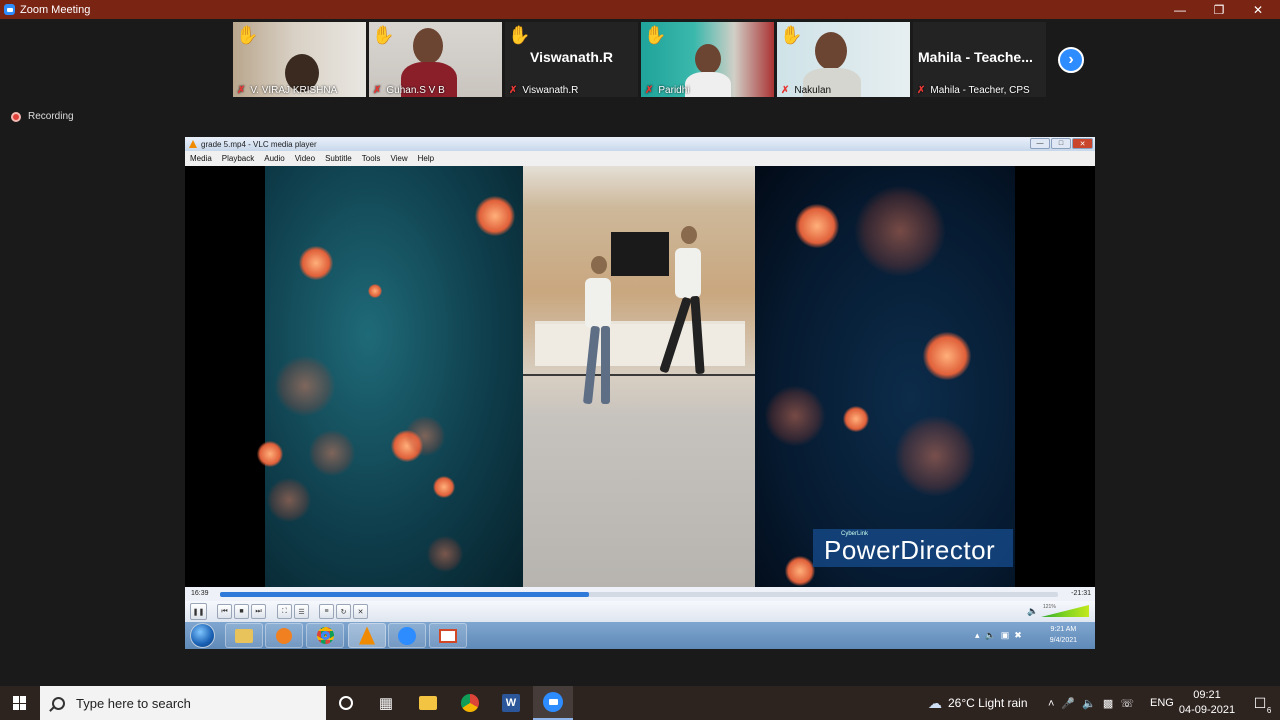  I want to click on shuffle-button: ✕, so click(360, 611).